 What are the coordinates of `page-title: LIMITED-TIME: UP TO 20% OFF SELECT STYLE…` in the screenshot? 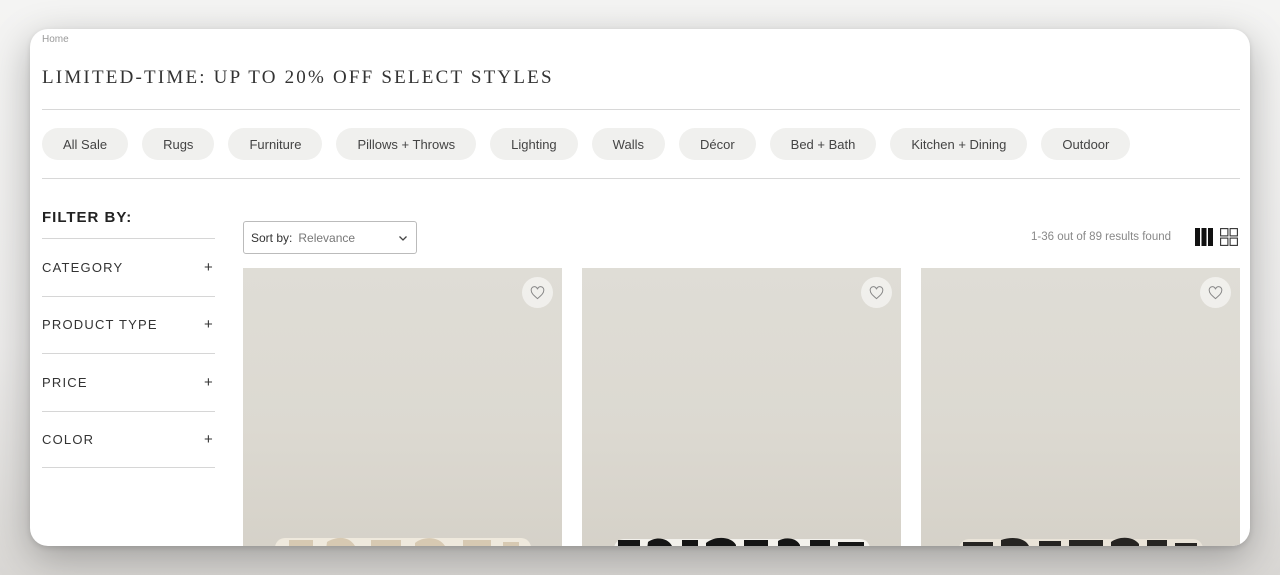 It's located at (298, 77).